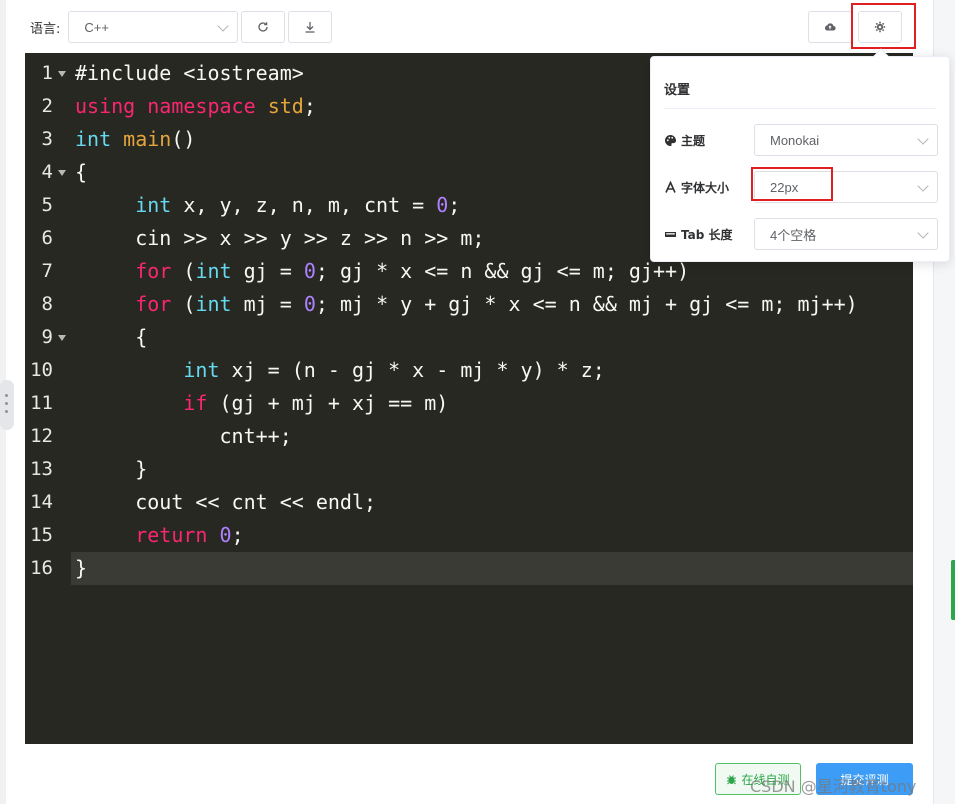 The image size is (955, 804). I want to click on code-line: cnt++;, so click(183, 436).